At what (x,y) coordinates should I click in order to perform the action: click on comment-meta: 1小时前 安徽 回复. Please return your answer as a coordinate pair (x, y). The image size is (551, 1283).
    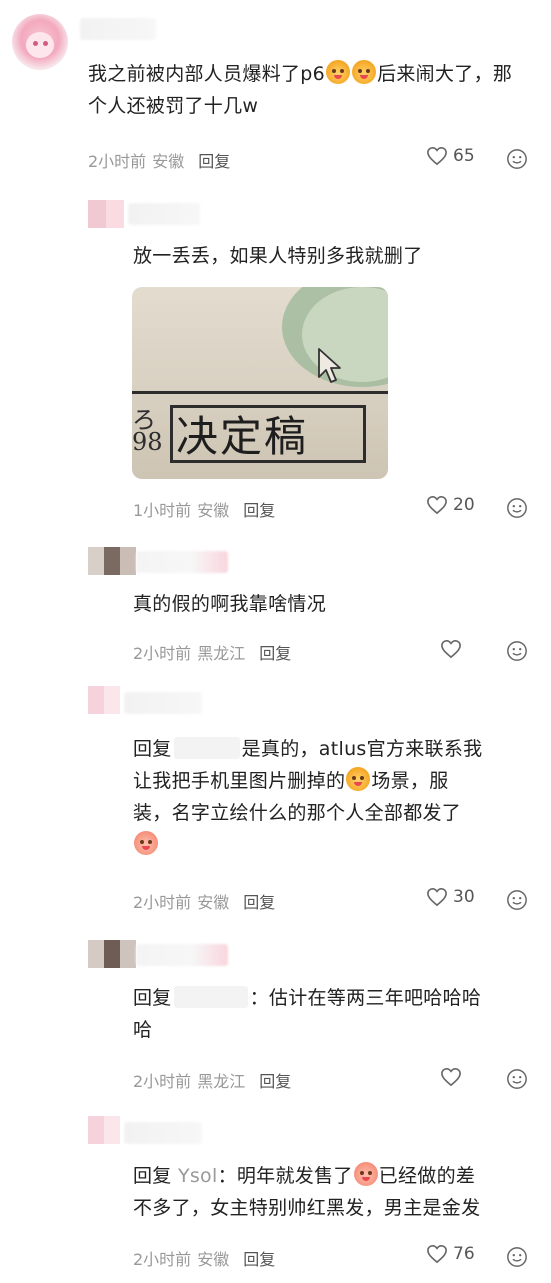
    Looking at the image, I should click on (204, 510).